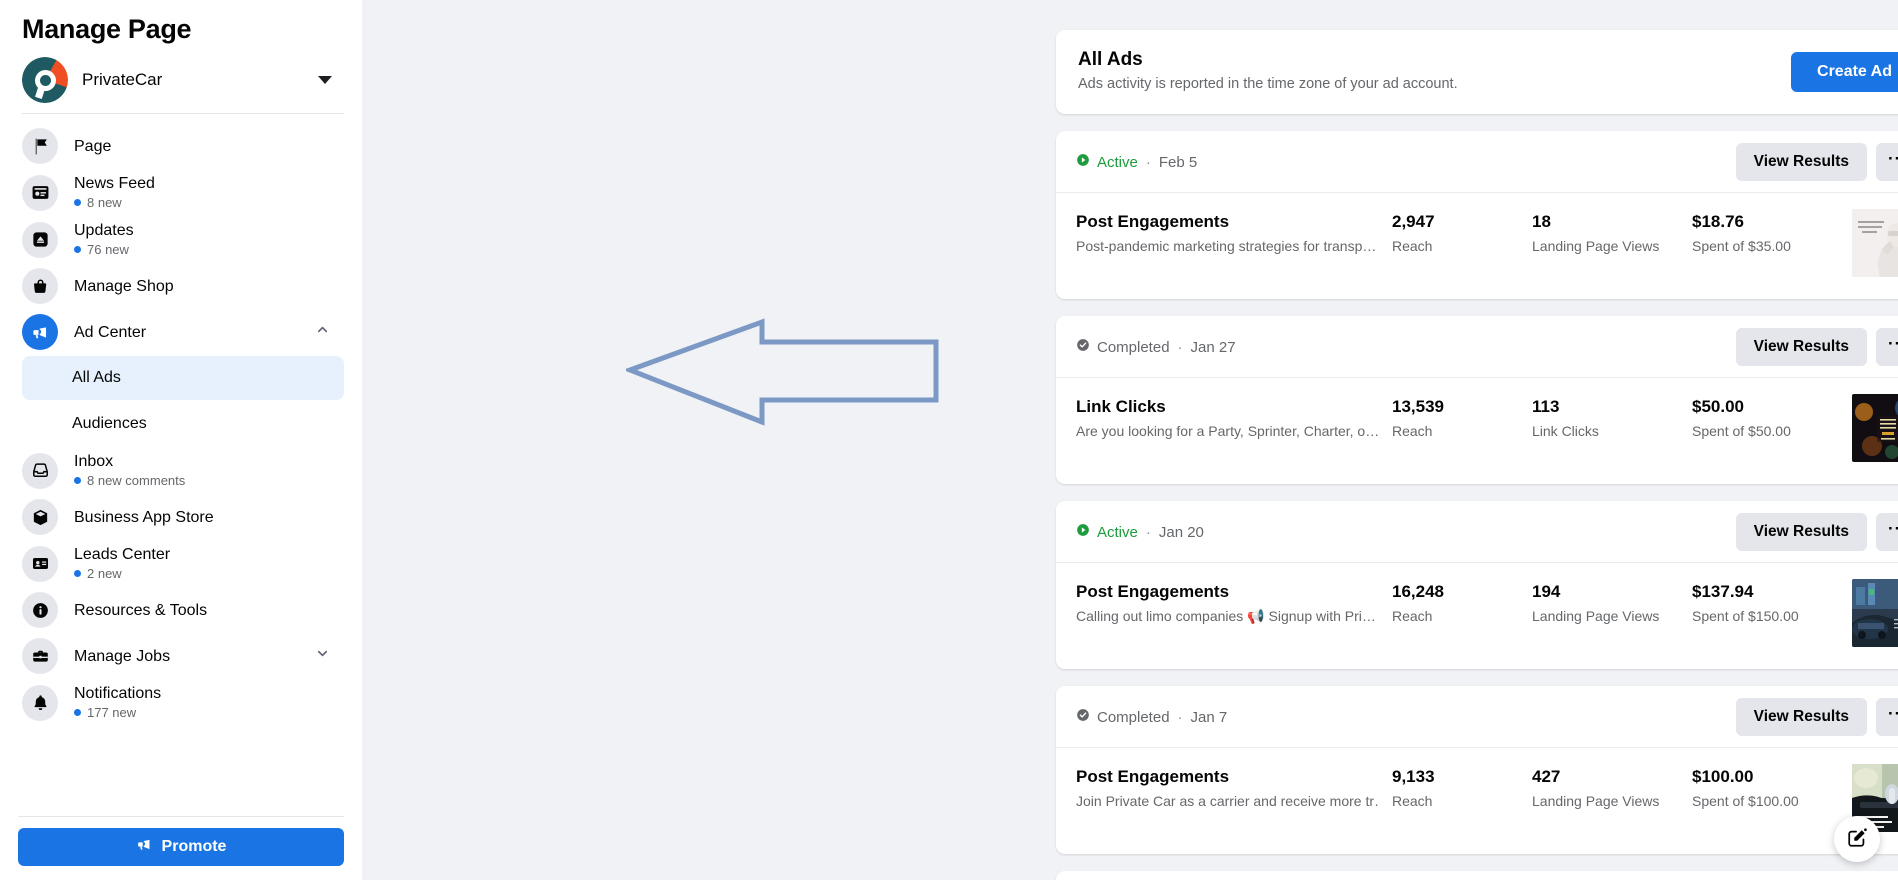 This screenshot has height=880, width=1898. What do you see at coordinates (40, 286) in the screenshot?
I see `shop-bag-icon` at bounding box center [40, 286].